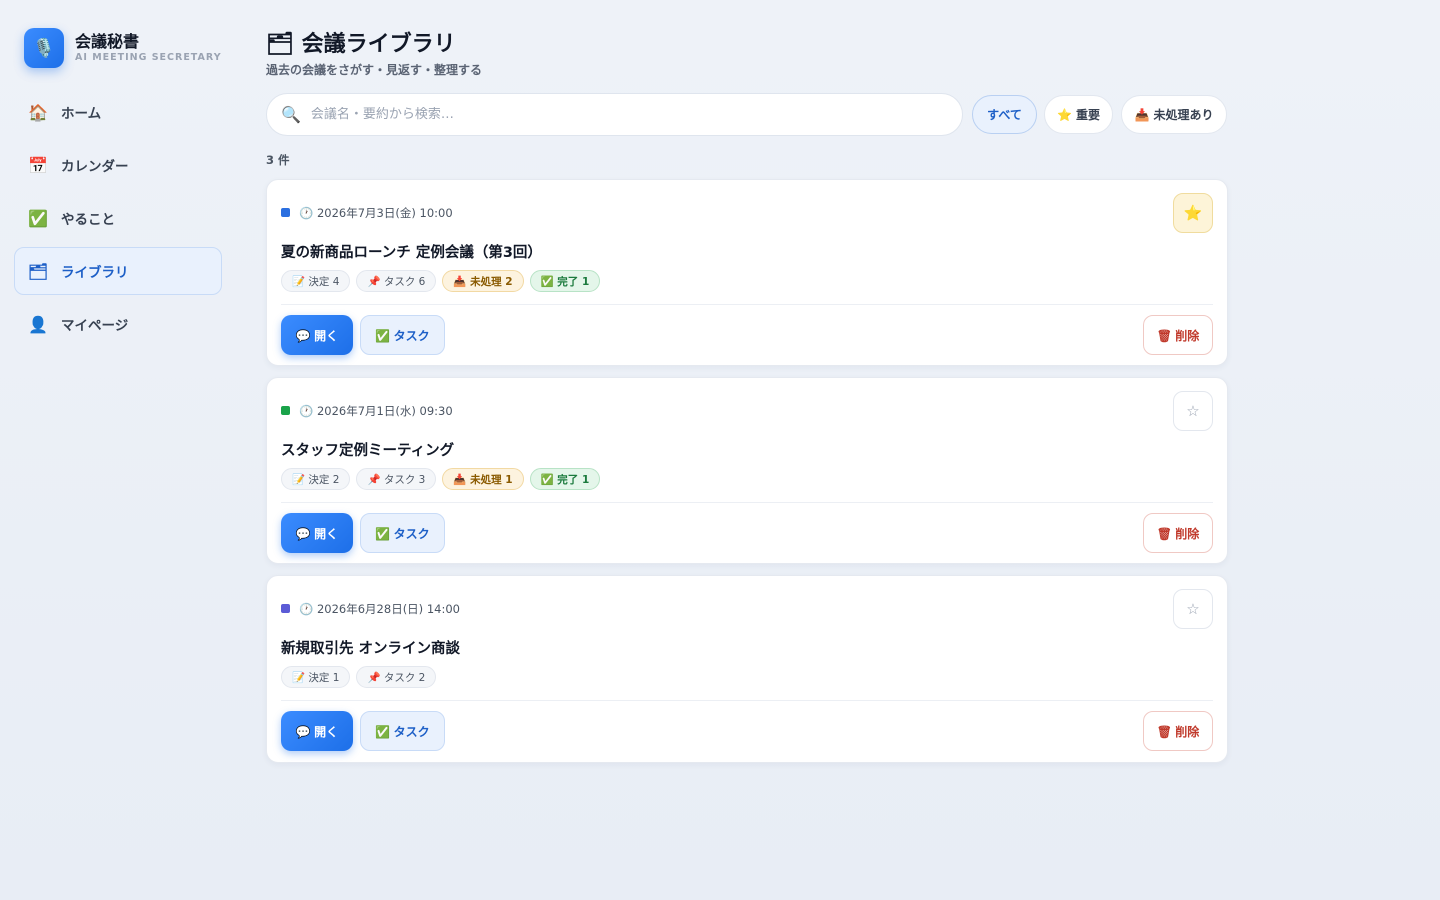  What do you see at coordinates (81, 114) in the screenshot?
I see `sidebar-item-label: ホーム` at bounding box center [81, 114].